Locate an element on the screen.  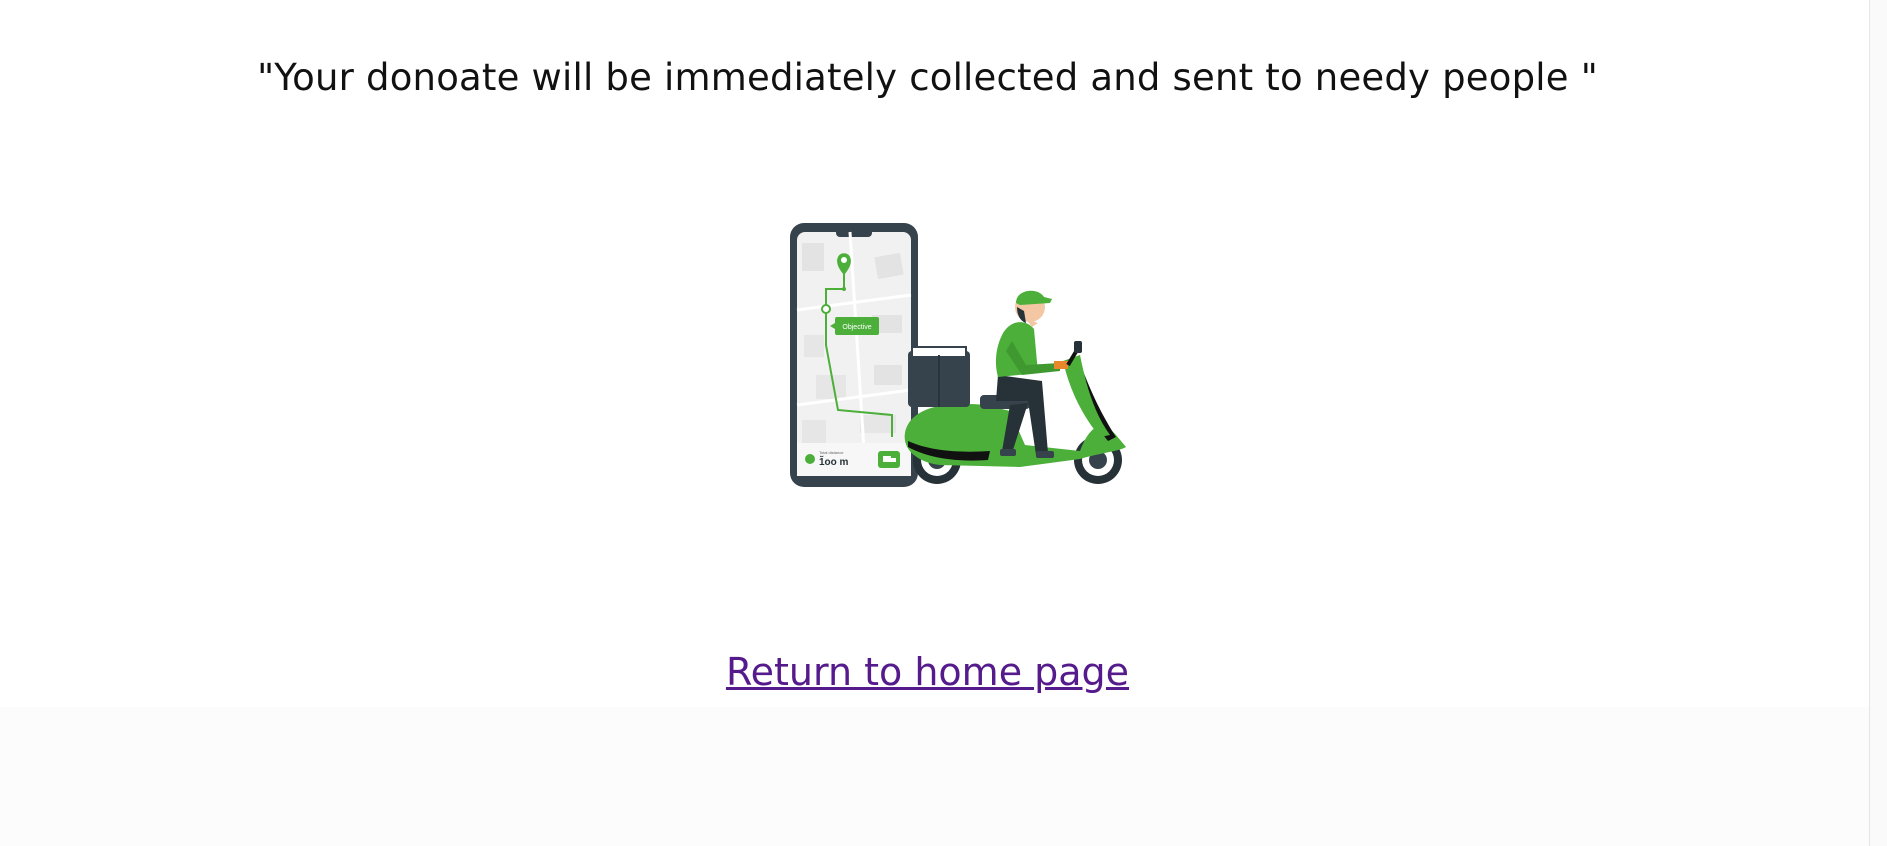
phone-map-icon: Objective Total distance 1̃oo m is located at coordinates (854, 355).